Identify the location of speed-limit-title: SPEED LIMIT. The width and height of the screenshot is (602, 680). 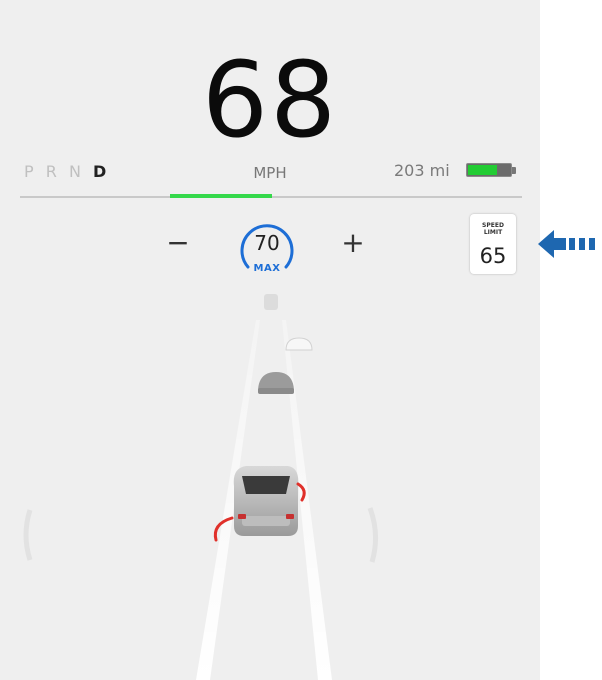
(493, 229).